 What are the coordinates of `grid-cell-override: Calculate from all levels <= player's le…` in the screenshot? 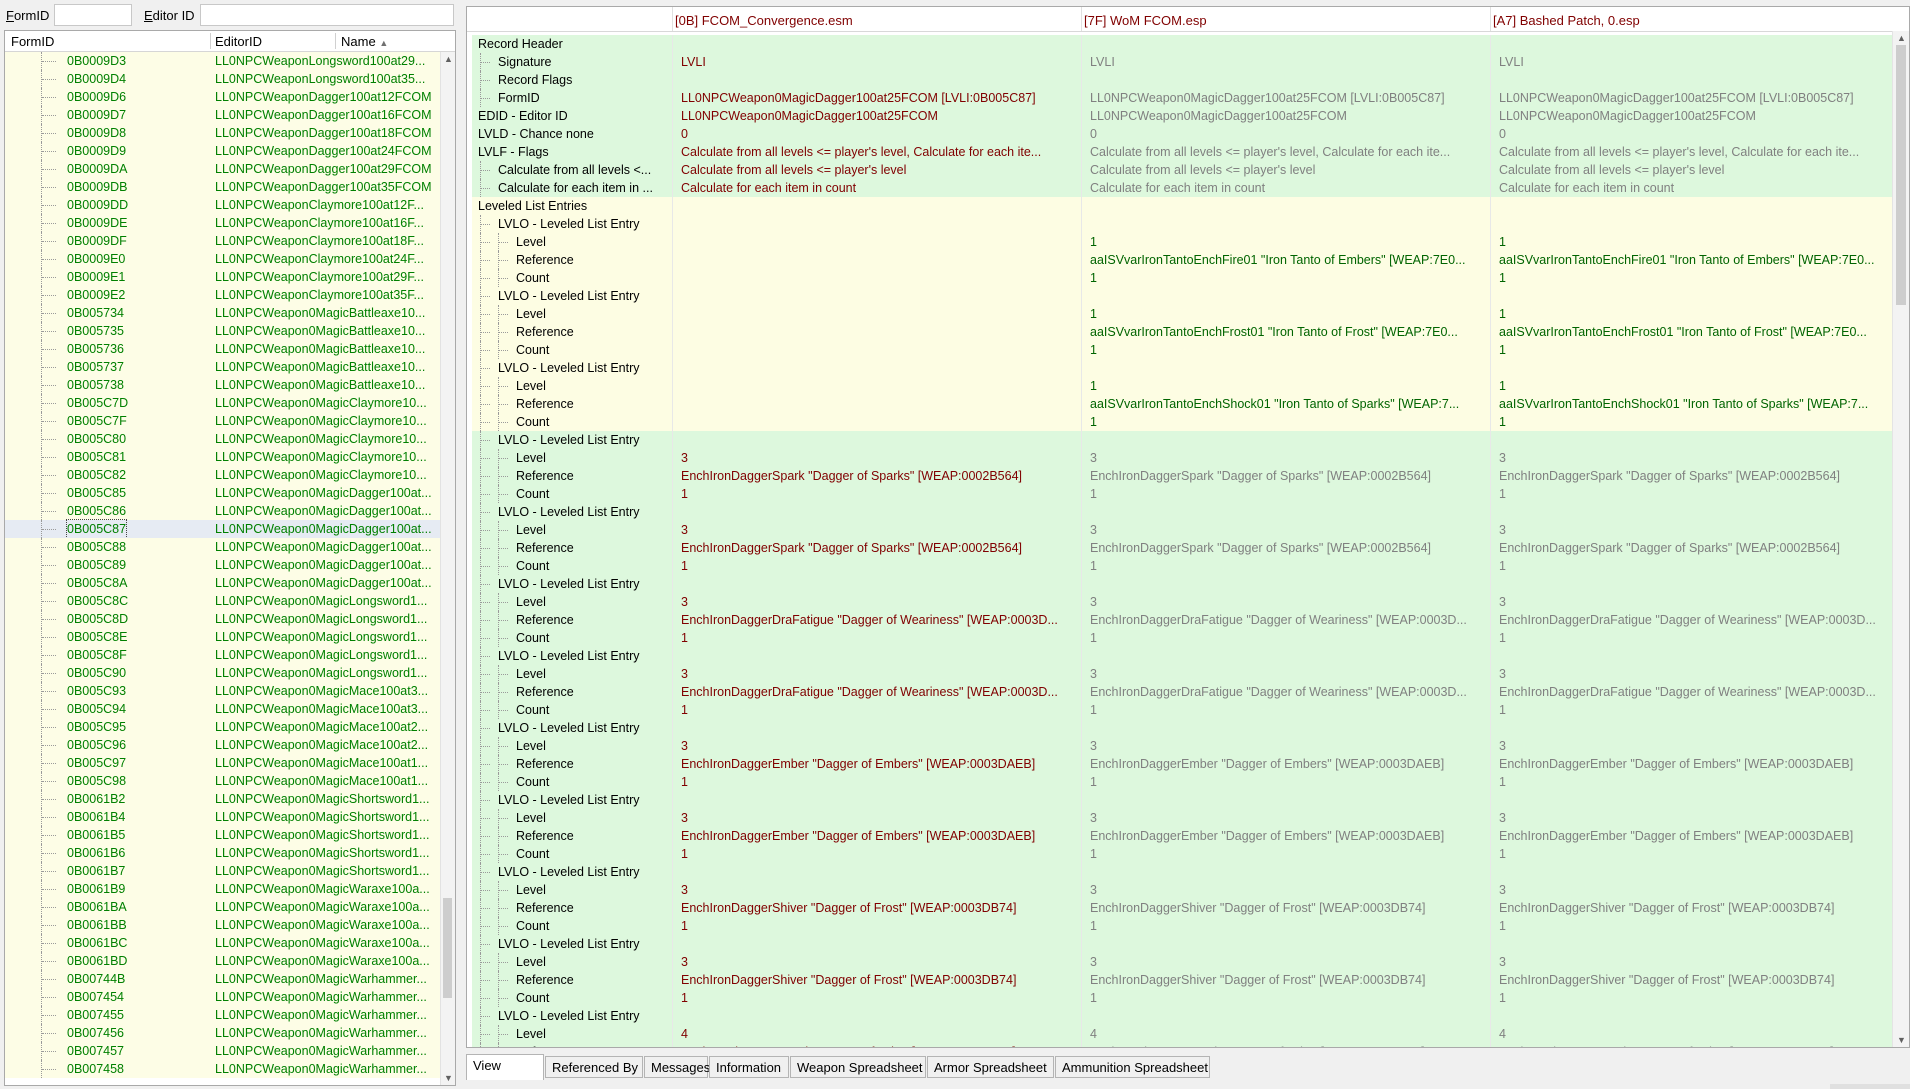 It's located at (1286, 152).